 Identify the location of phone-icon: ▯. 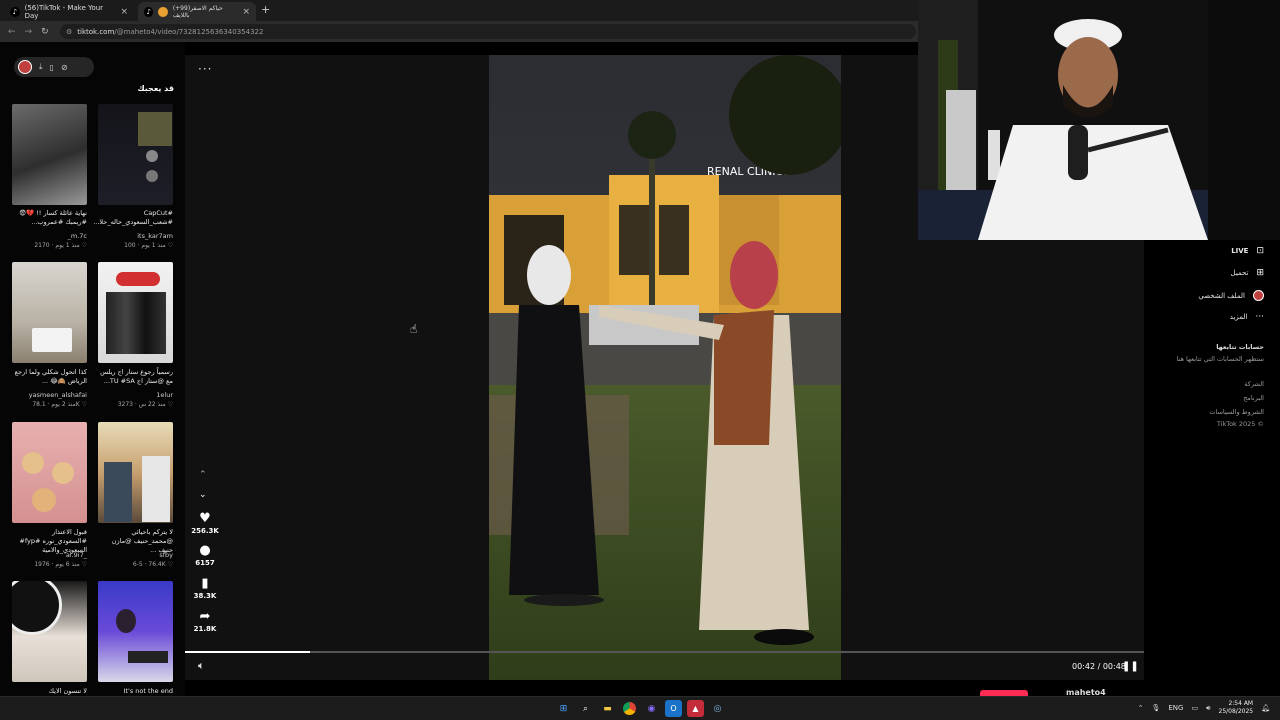
(52, 67).